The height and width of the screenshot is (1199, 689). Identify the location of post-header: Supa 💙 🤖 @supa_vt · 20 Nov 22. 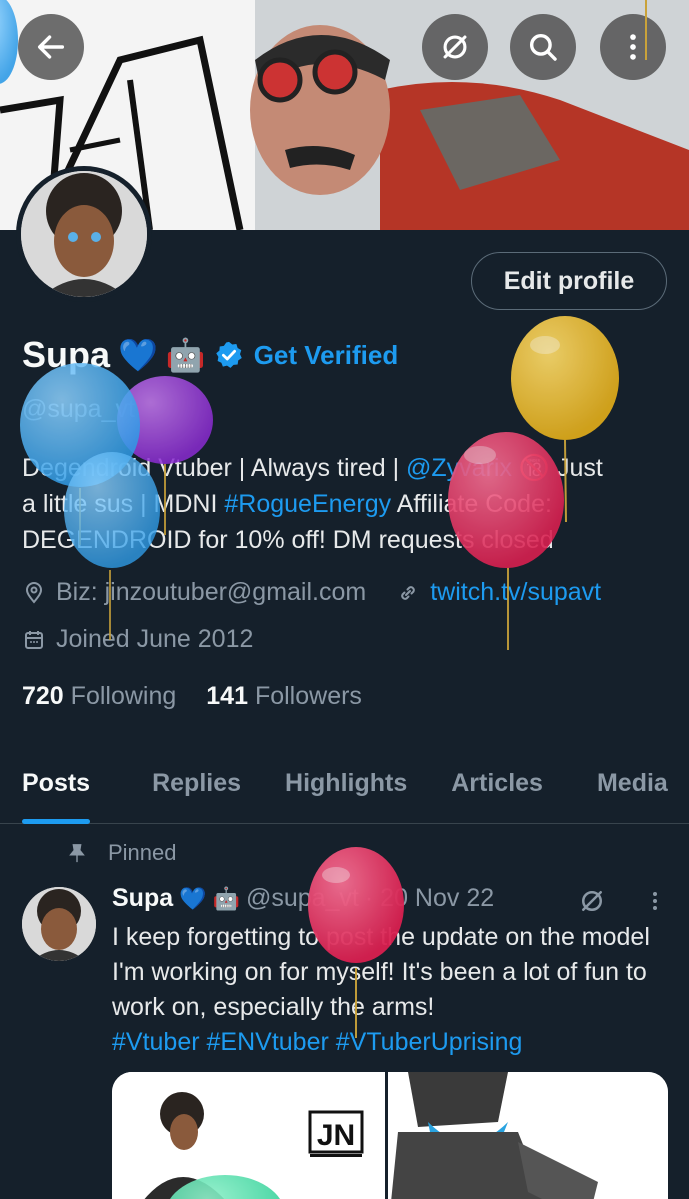
(303, 898).